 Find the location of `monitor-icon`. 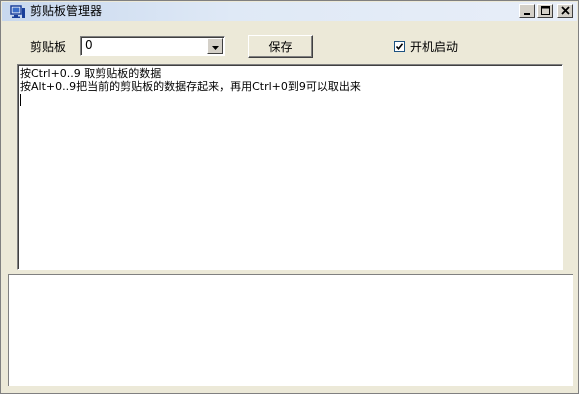

monitor-icon is located at coordinates (18, 11).